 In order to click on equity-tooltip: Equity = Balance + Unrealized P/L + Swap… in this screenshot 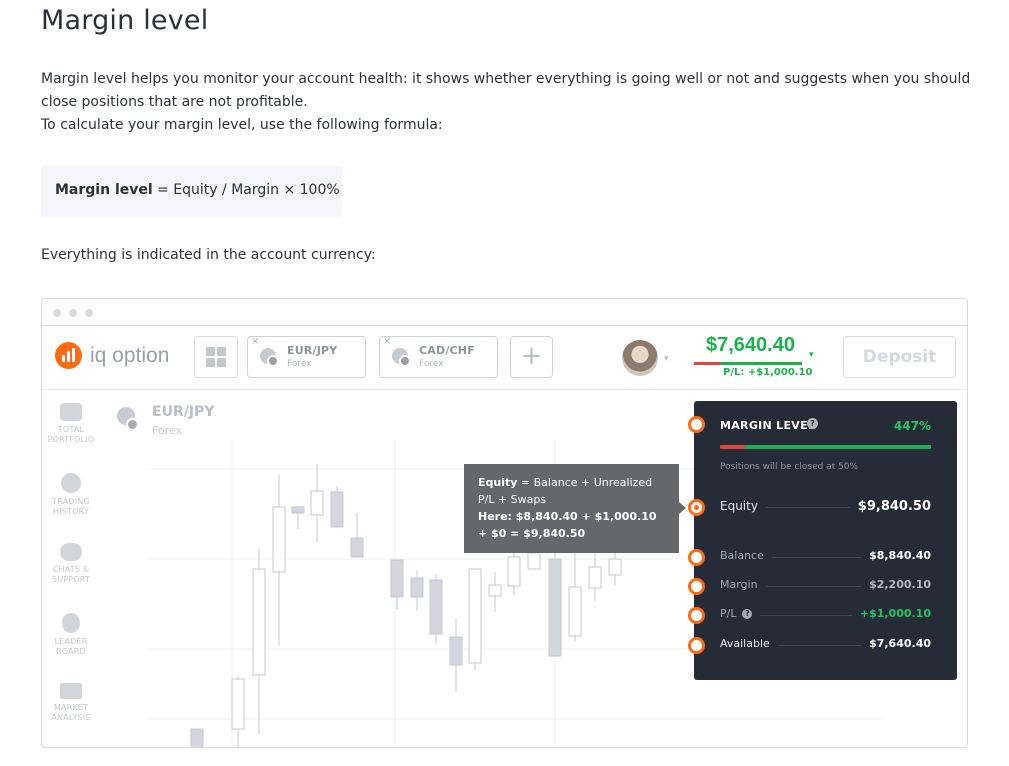, I will do `click(571, 508)`.